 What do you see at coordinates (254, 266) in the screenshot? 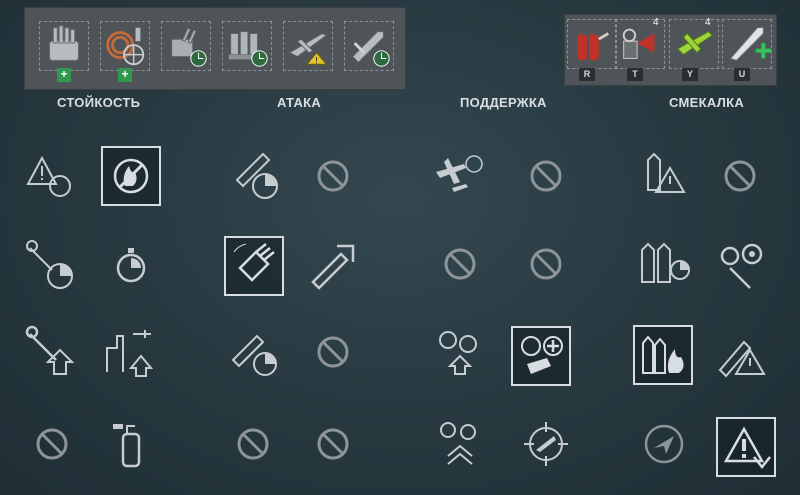
I see `skill-main-battery-icon` at bounding box center [254, 266].